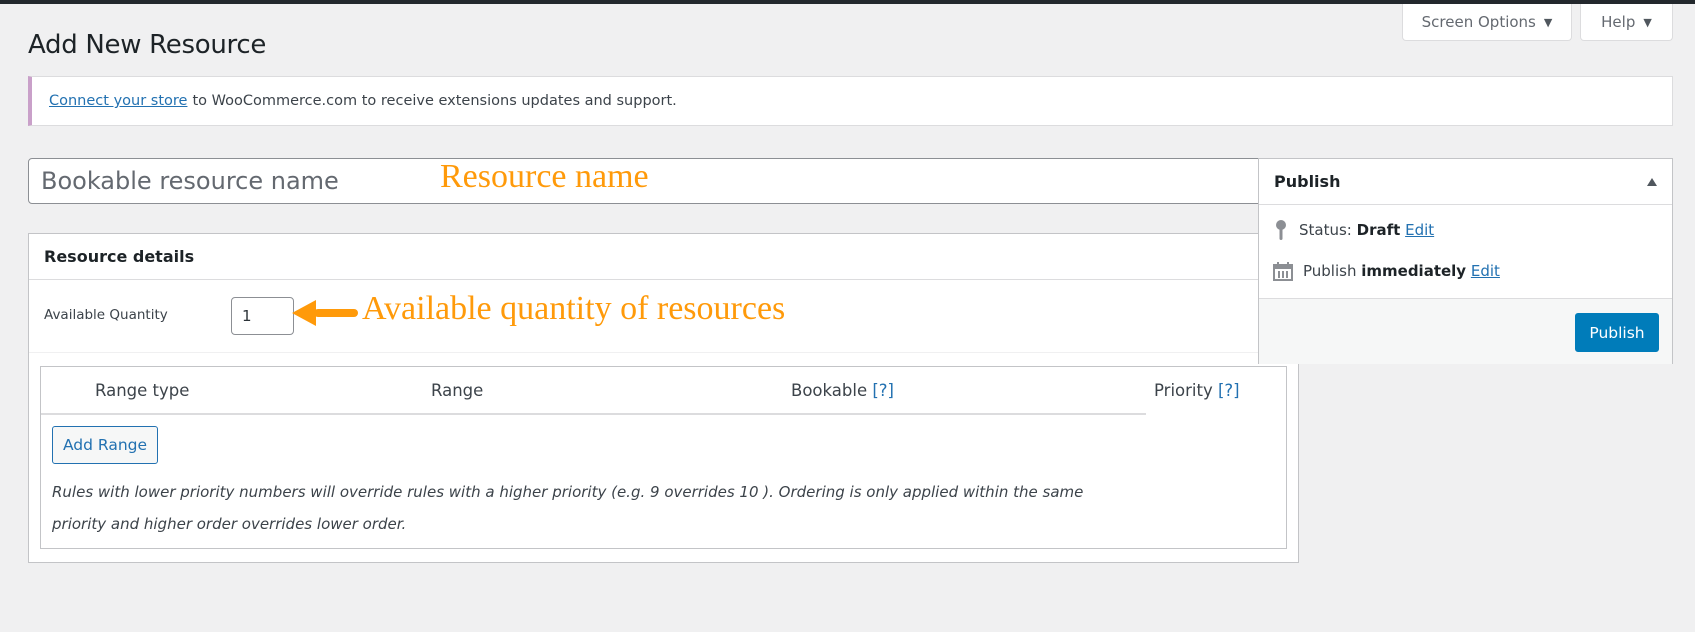 This screenshot has height=632, width=1695. What do you see at coordinates (325, 313) in the screenshot?
I see `annotation-arrow-icon` at bounding box center [325, 313].